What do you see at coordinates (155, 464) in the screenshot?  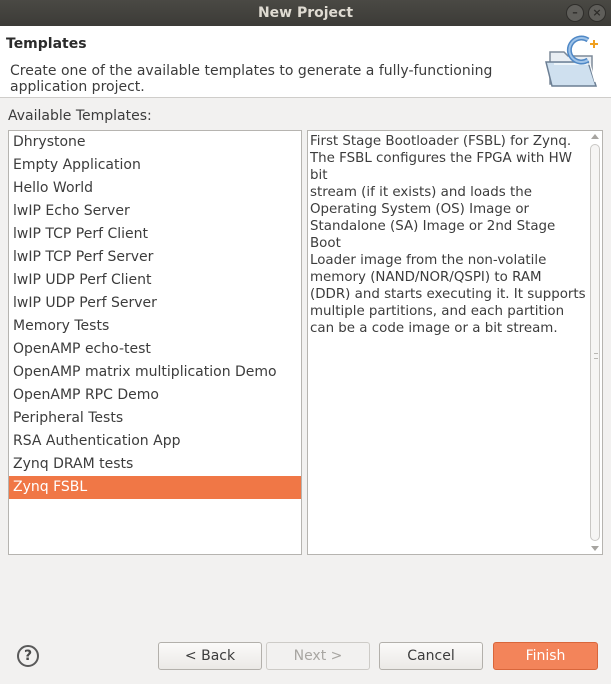 I see `template-list-item: Zynq DRAM tests` at bounding box center [155, 464].